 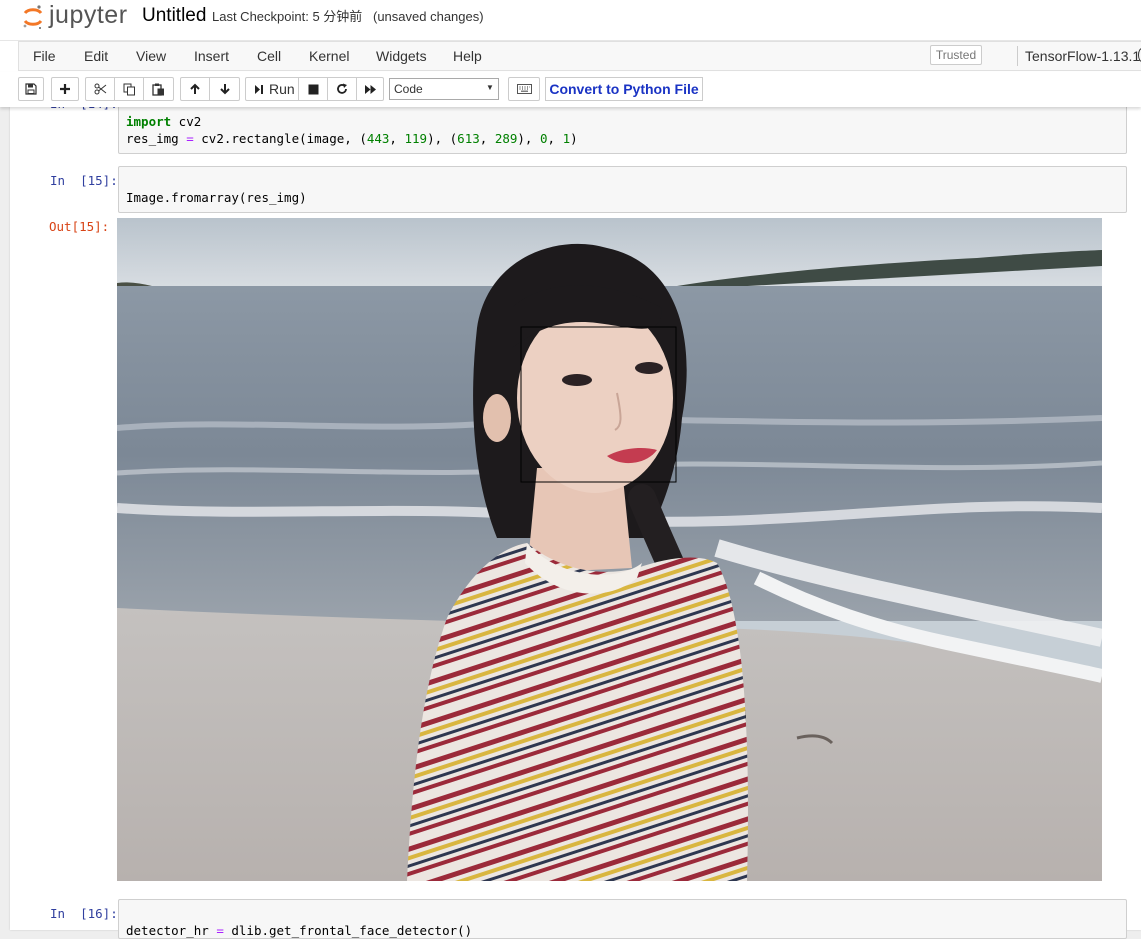 I want to click on keyboard-icon, so click(x=524, y=89).